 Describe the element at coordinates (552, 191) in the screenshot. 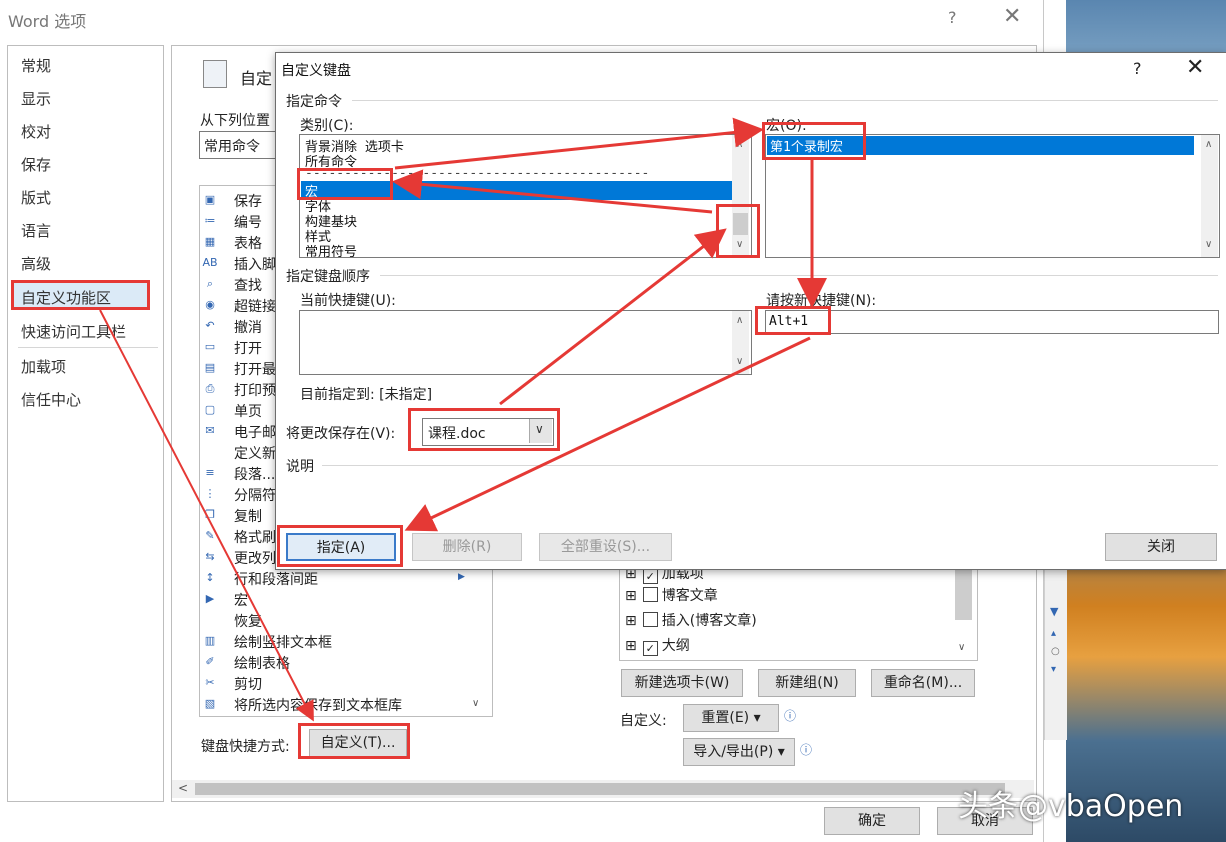

I see `arrow-scroll-to-category` at that location.